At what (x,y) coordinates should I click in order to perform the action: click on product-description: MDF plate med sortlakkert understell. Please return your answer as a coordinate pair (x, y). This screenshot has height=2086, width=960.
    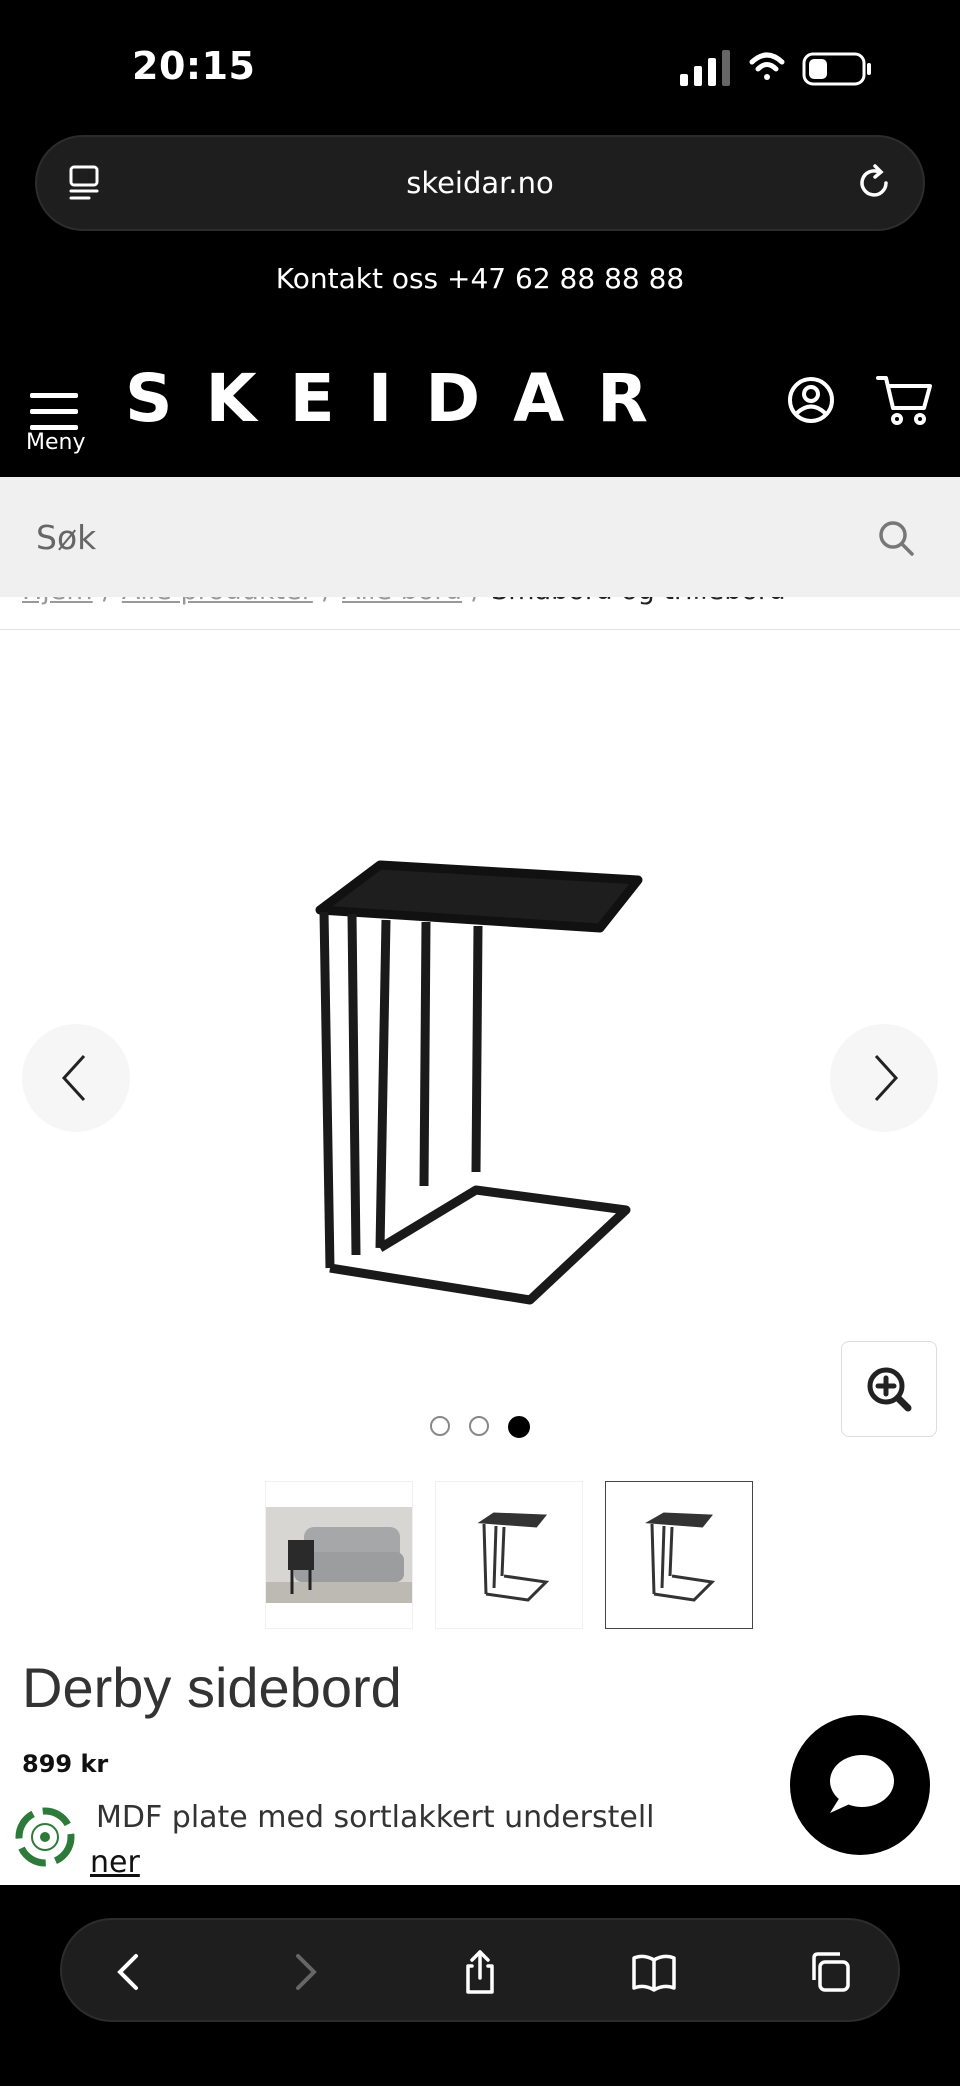
    Looking at the image, I should click on (375, 1817).